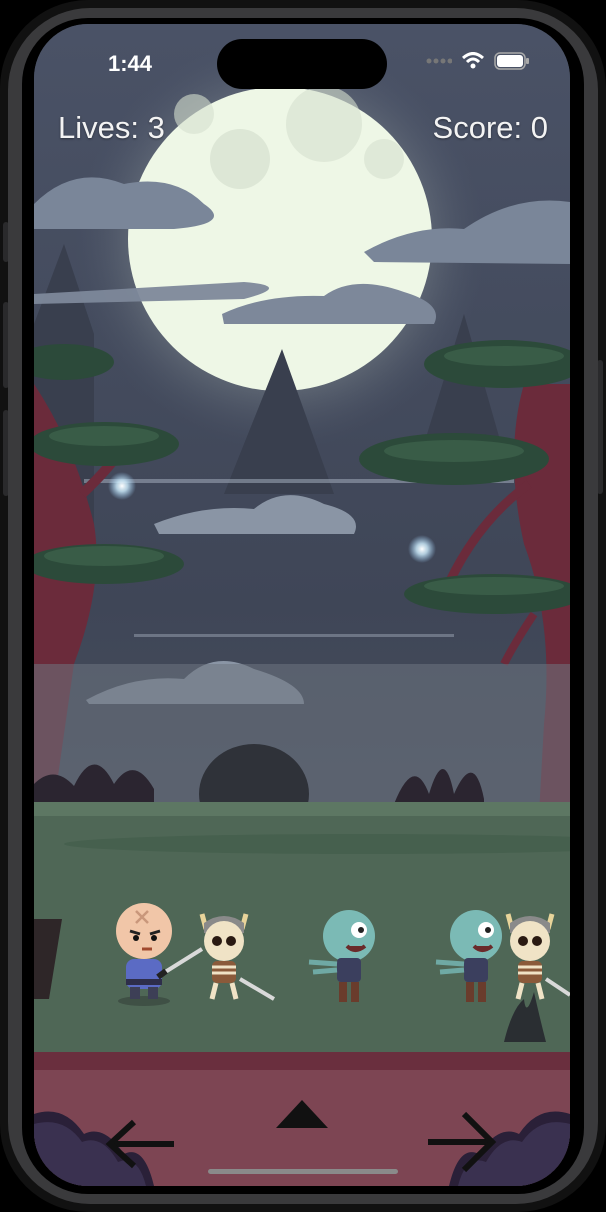  Describe the element at coordinates (111, 127) in the screenshot. I see `lives-counter: Lives: 3` at that location.